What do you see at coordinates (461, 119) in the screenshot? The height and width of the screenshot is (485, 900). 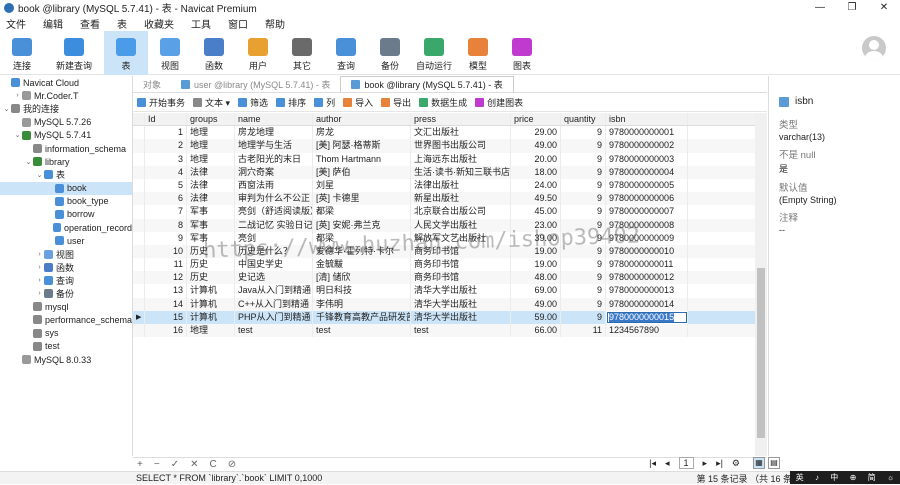 I see `column-header: press` at bounding box center [461, 119].